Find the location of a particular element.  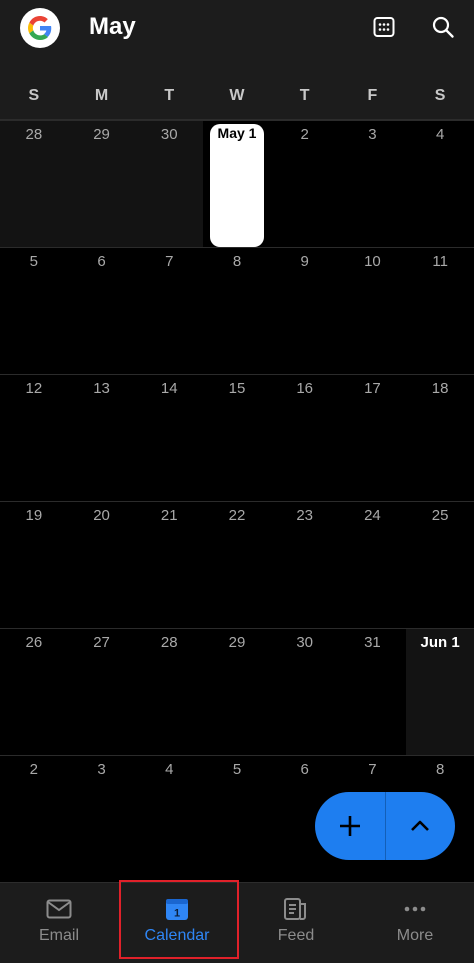

day-cell: 14 is located at coordinates (169, 437).